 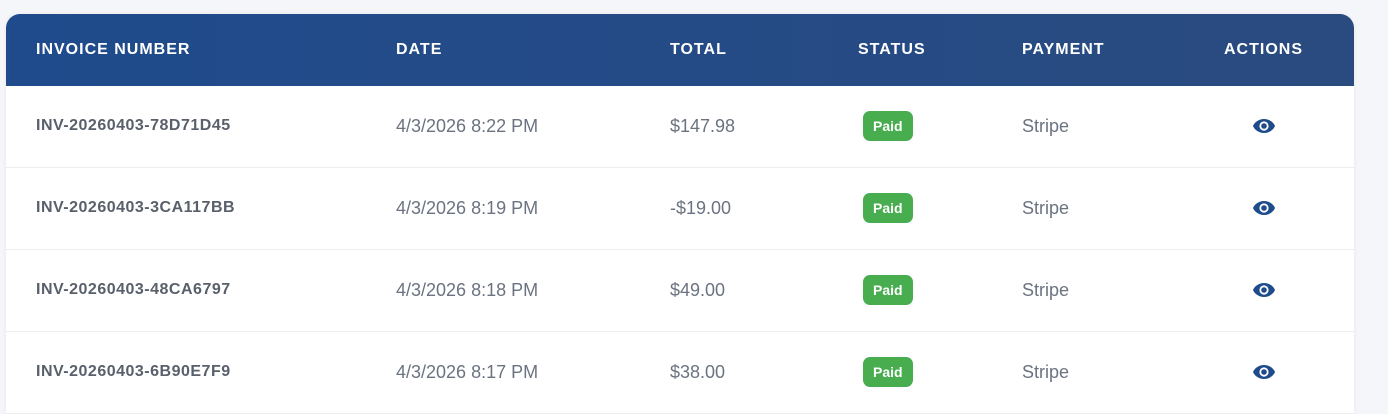 I want to click on invoice-number: INV-20260403-6B90E7F9, so click(x=133, y=371).